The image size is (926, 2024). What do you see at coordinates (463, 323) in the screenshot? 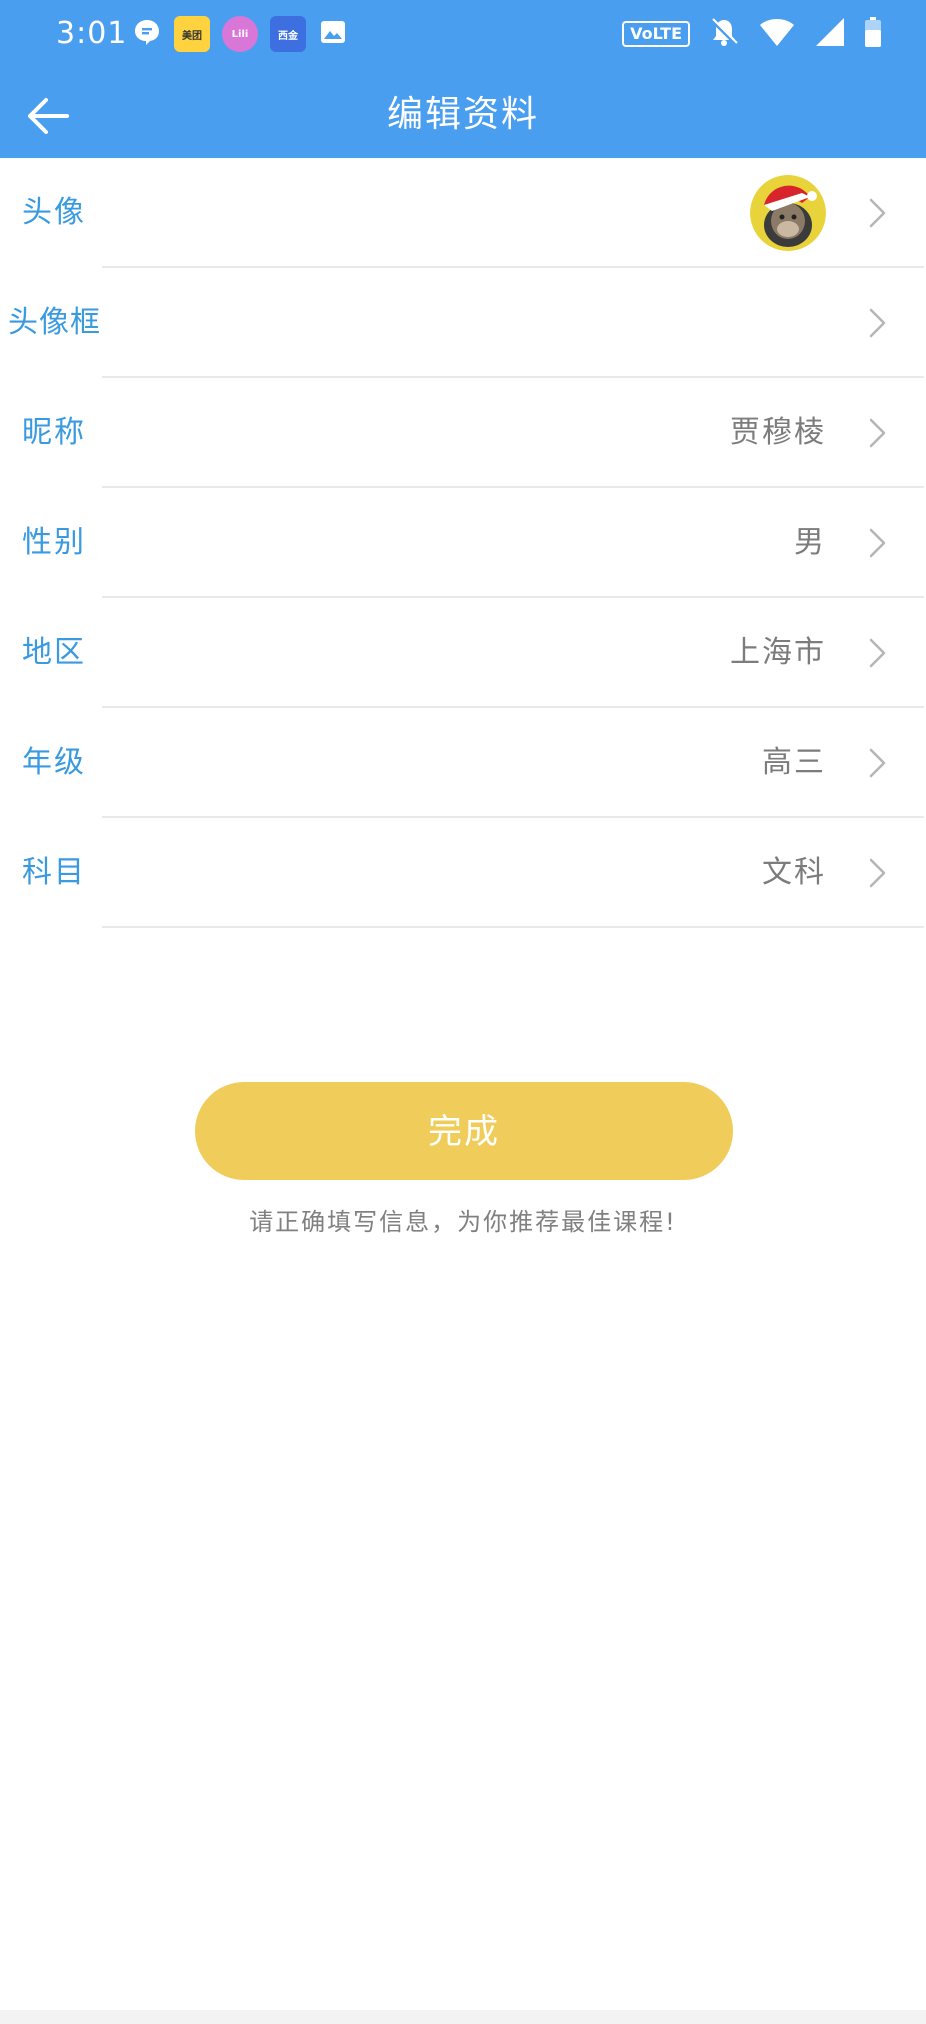
I see `avatar-frame-row: 头像框` at bounding box center [463, 323].